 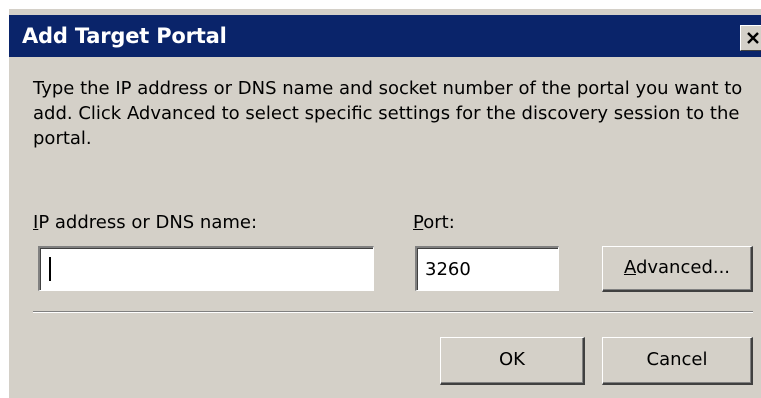 I want to click on cancel-button: Cancel, so click(x=677, y=361).